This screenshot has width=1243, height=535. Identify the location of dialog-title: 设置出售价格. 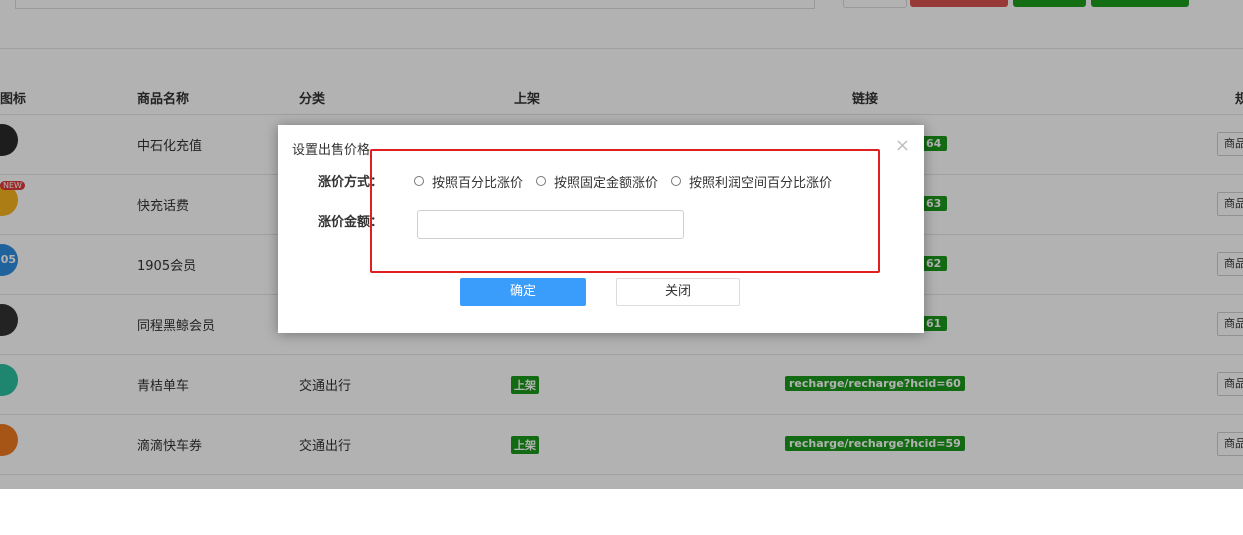
(331, 150).